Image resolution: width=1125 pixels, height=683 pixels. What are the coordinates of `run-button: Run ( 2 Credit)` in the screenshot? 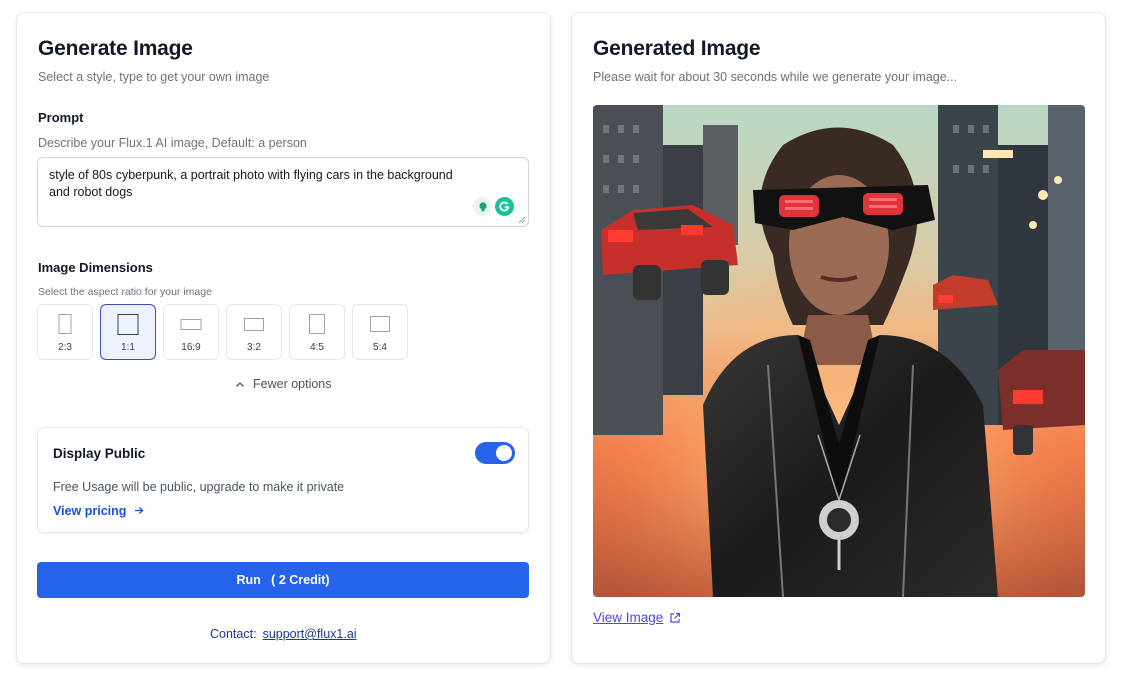 It's located at (283, 580).